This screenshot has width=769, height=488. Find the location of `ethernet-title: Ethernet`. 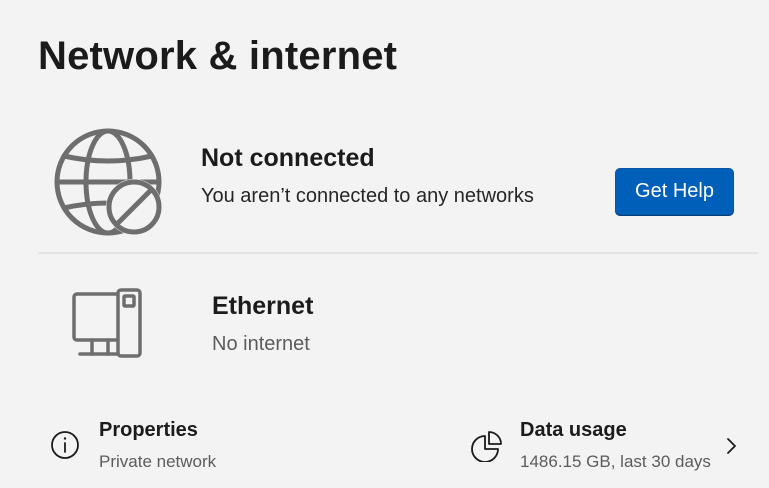

ethernet-title: Ethernet is located at coordinates (263, 306).